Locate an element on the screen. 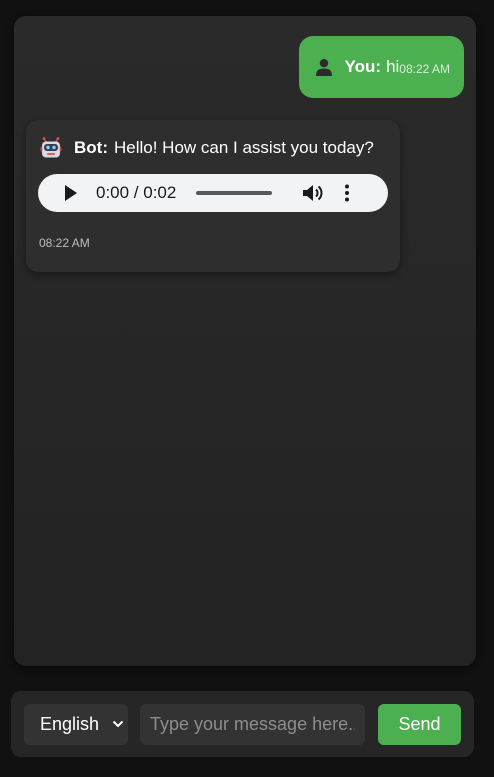  user-sender-label: You: is located at coordinates (363, 66).